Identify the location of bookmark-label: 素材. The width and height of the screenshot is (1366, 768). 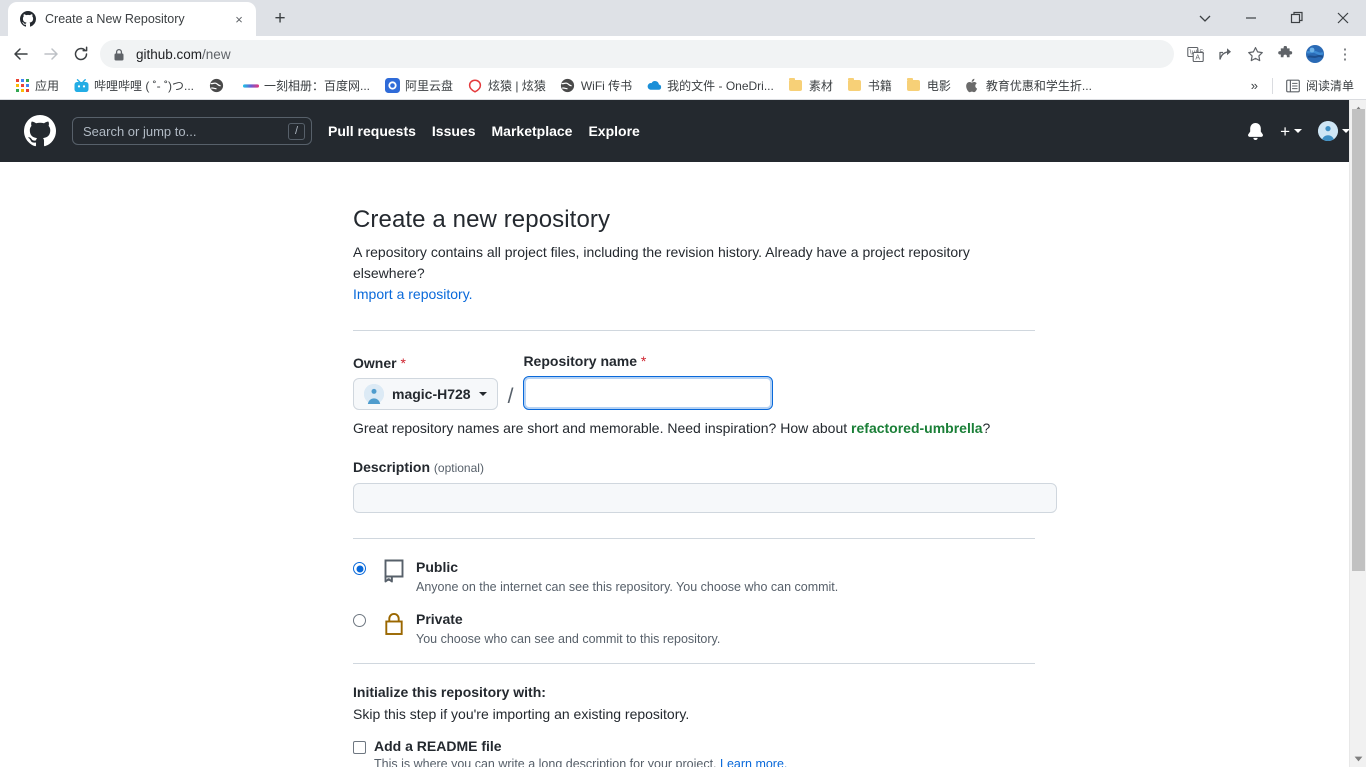
(820, 86).